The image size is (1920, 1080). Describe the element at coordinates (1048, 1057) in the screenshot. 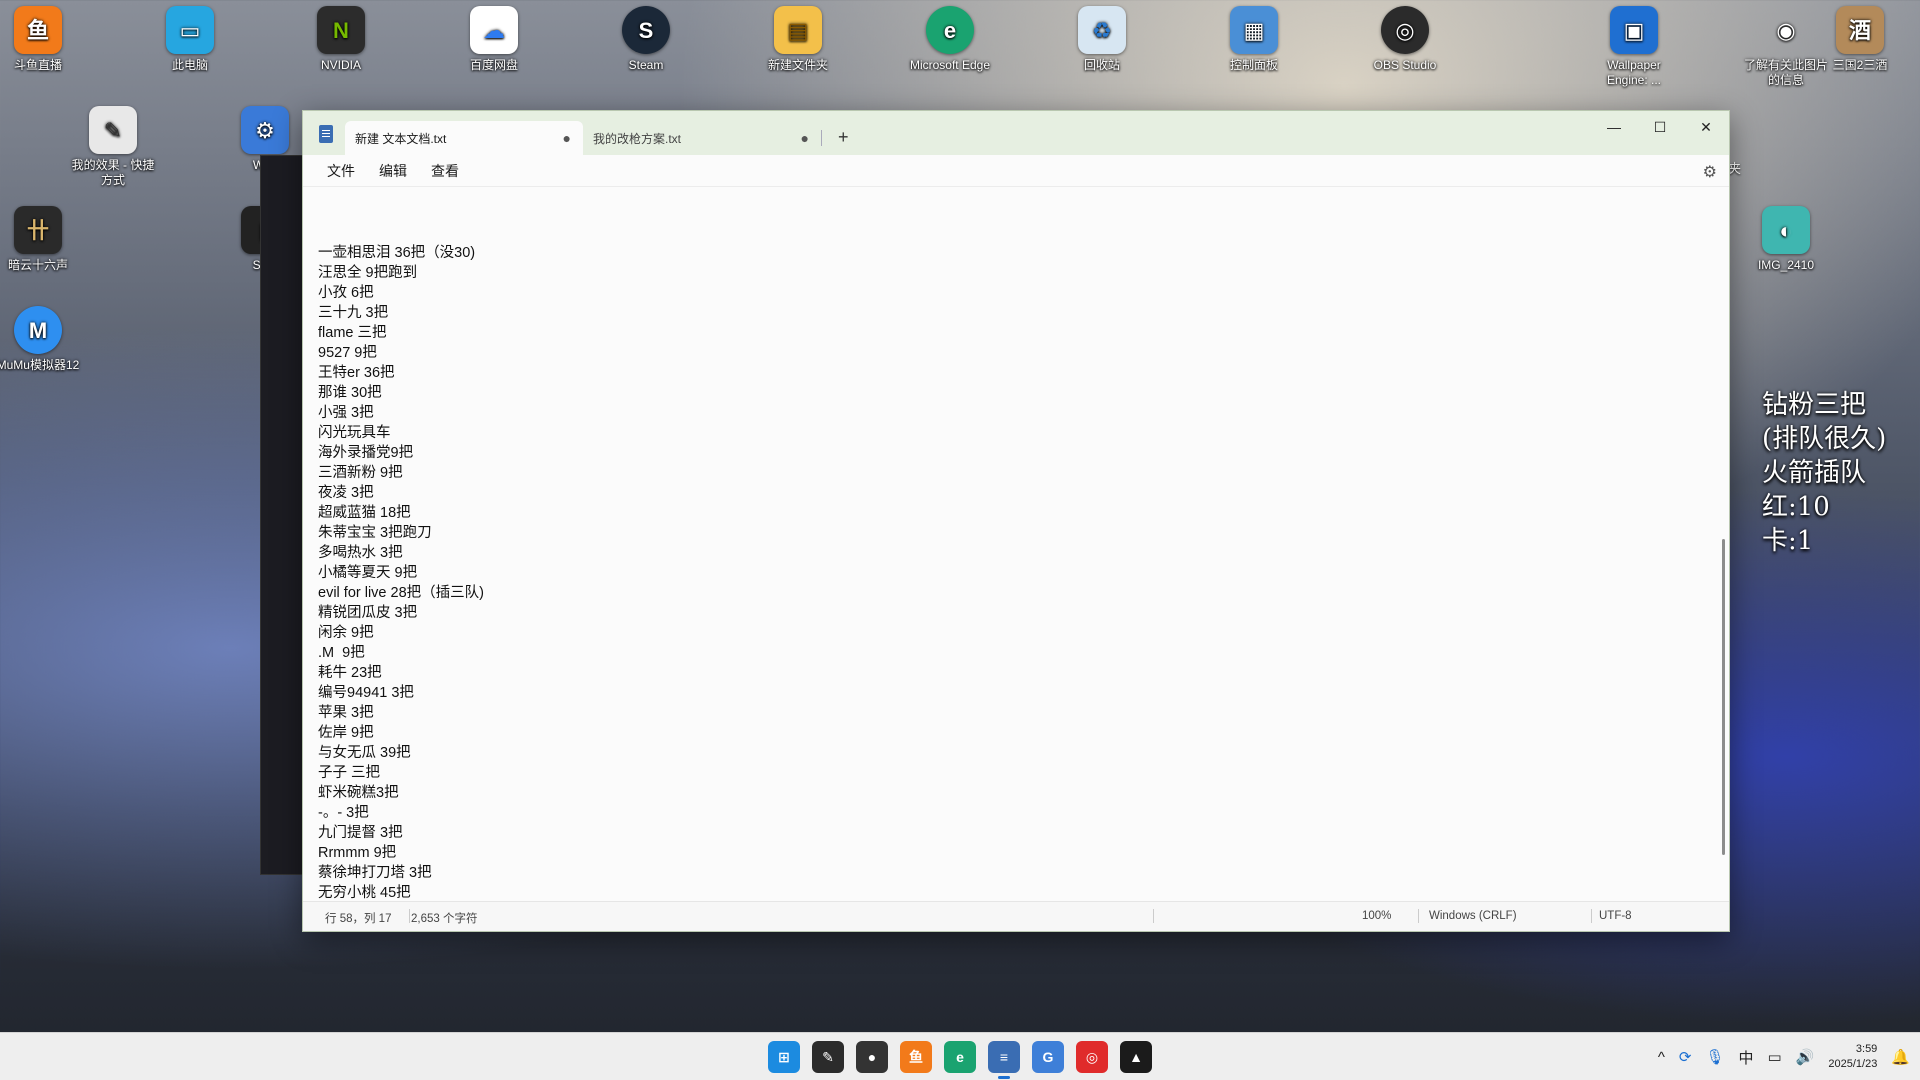

I see `taskbar-app-g-icon: G` at that location.